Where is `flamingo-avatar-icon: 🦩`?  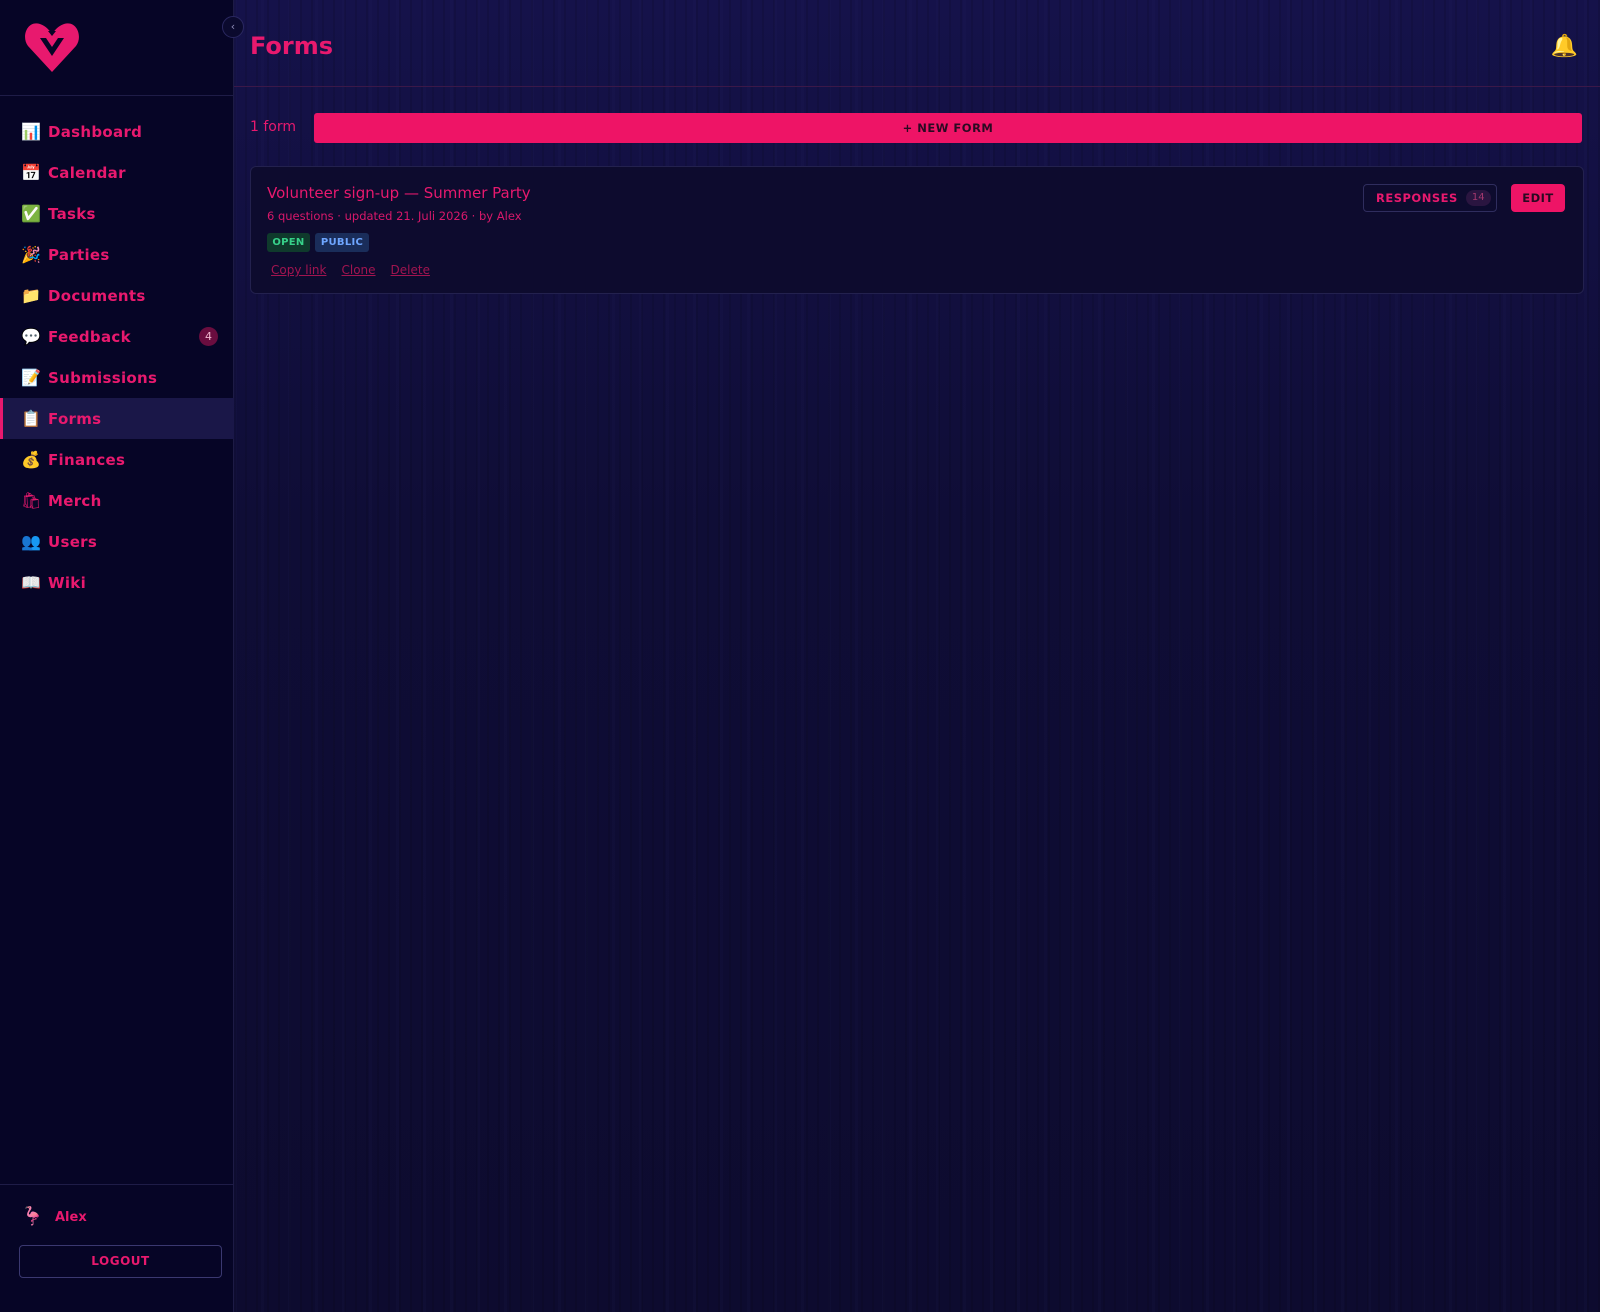 flamingo-avatar-icon: 🦩 is located at coordinates (32, 1216).